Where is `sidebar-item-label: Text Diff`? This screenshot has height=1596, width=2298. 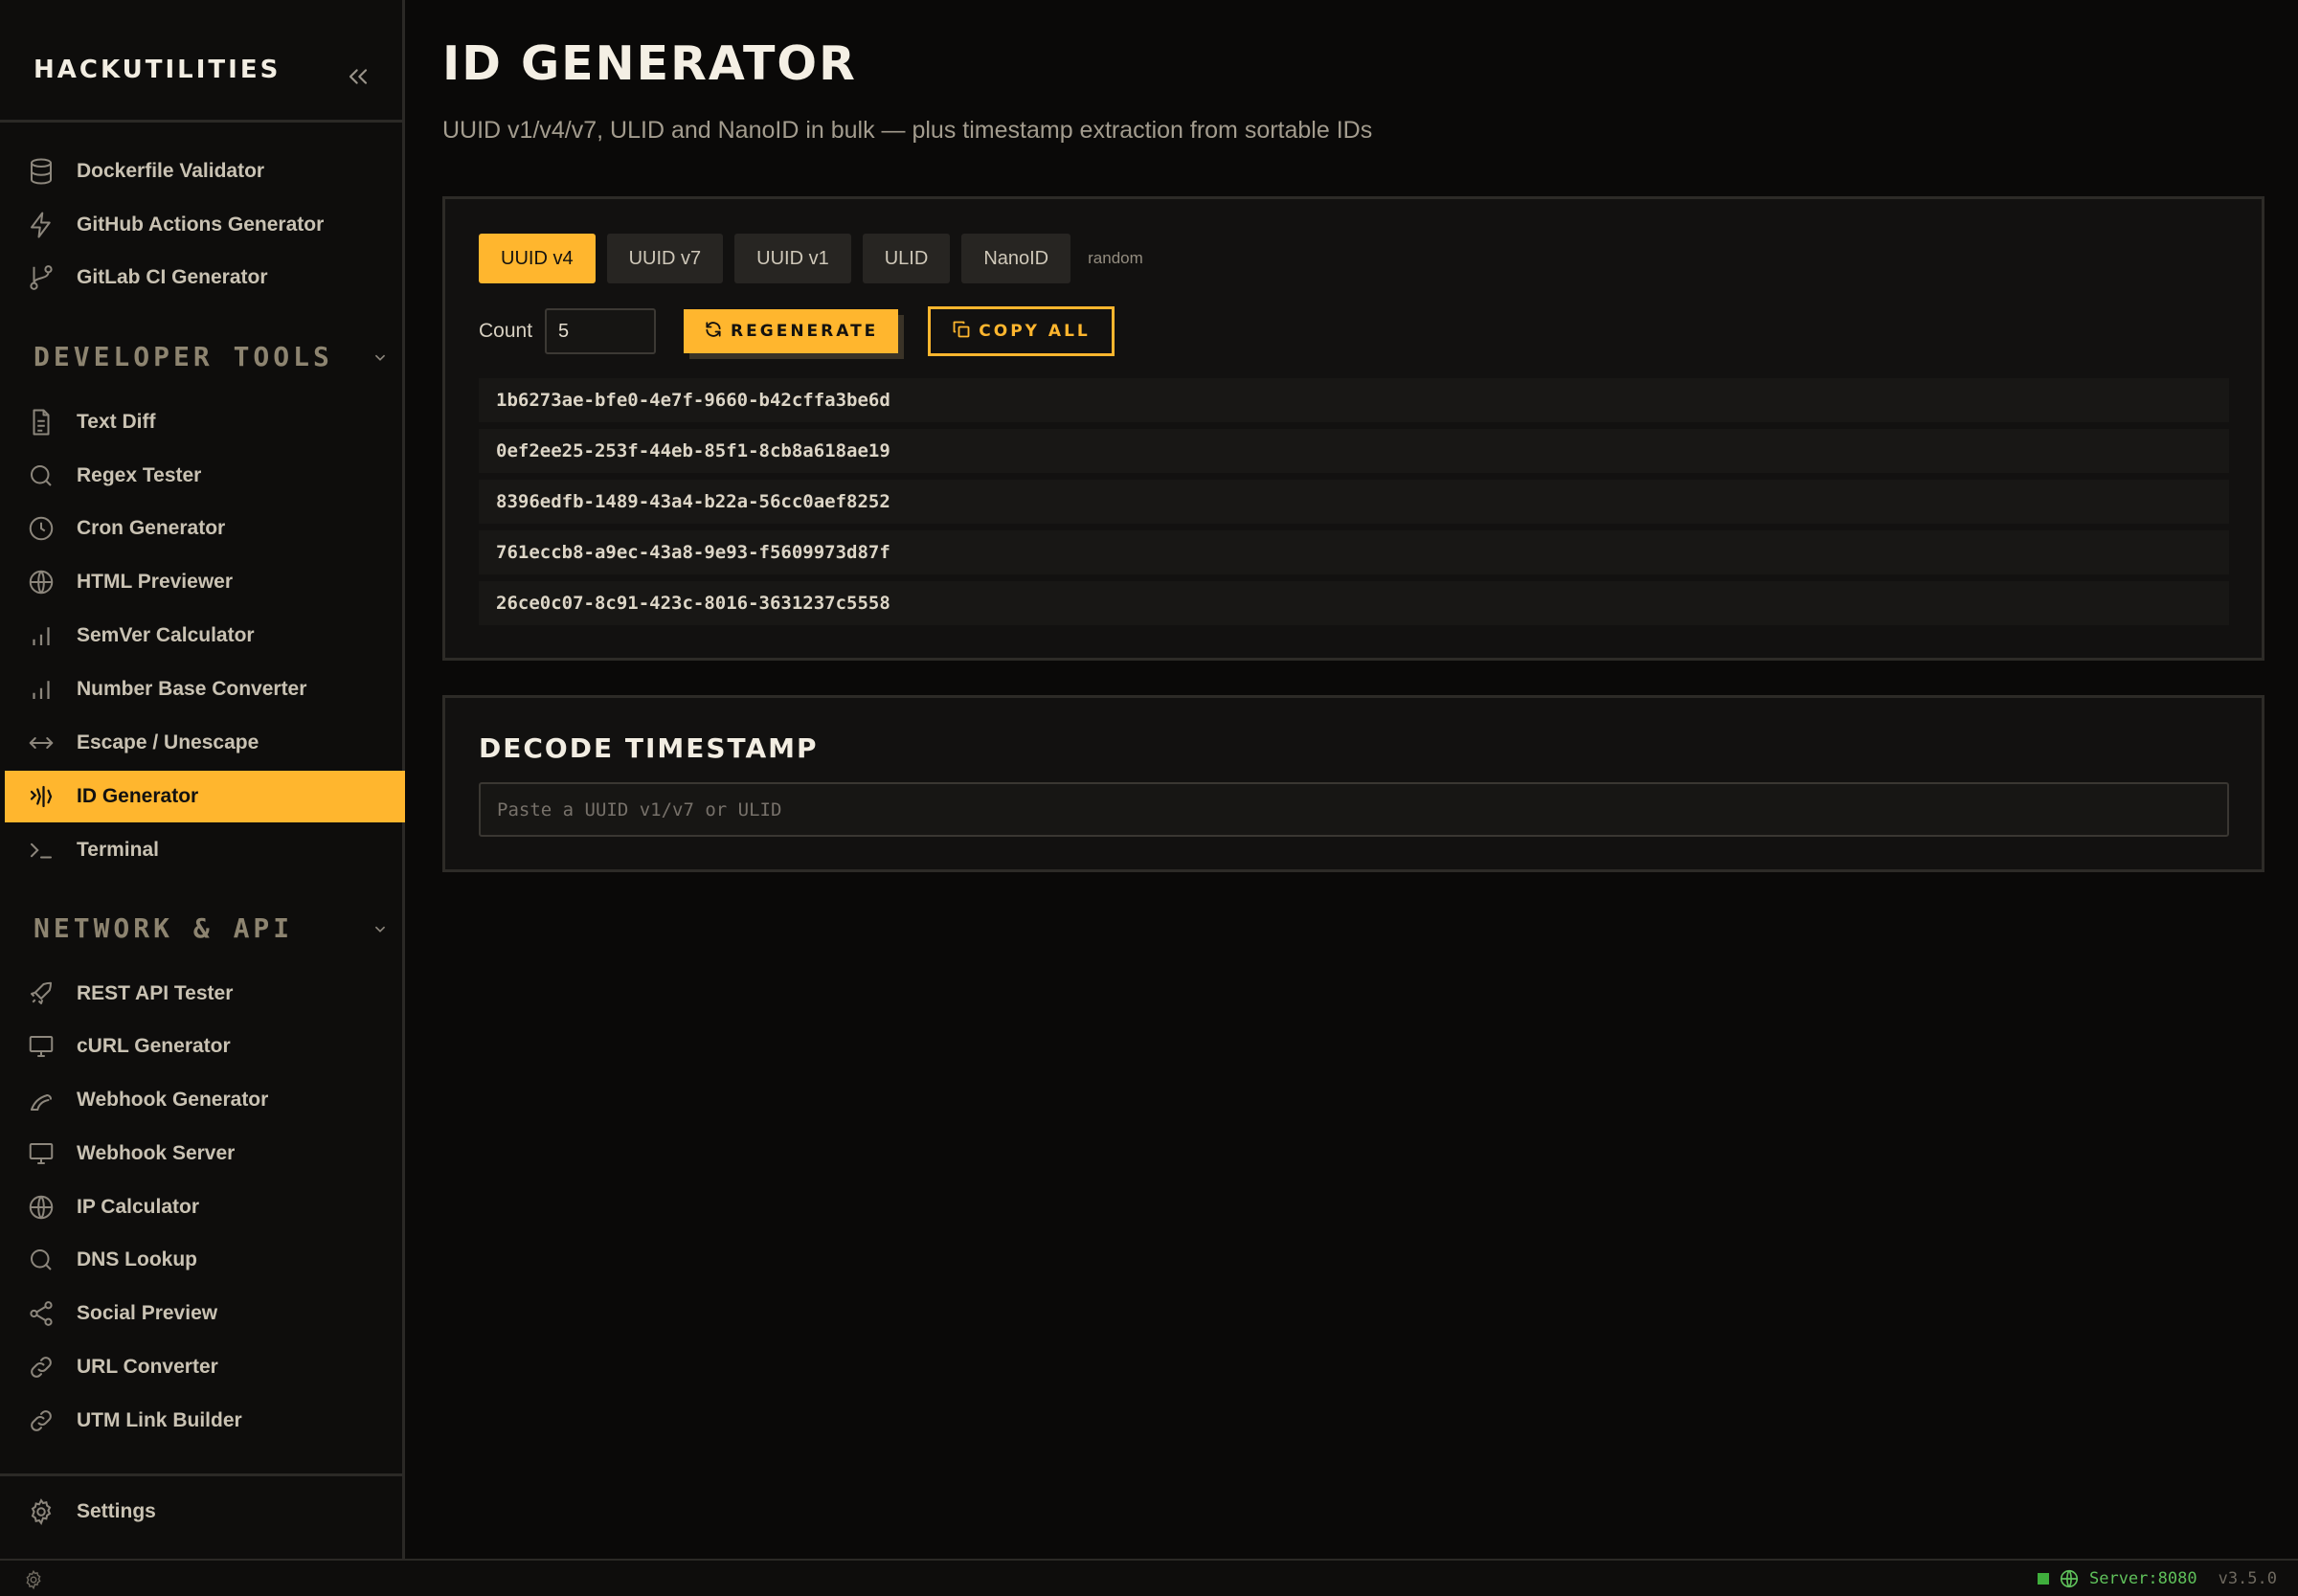 sidebar-item-label: Text Diff is located at coordinates (117, 422).